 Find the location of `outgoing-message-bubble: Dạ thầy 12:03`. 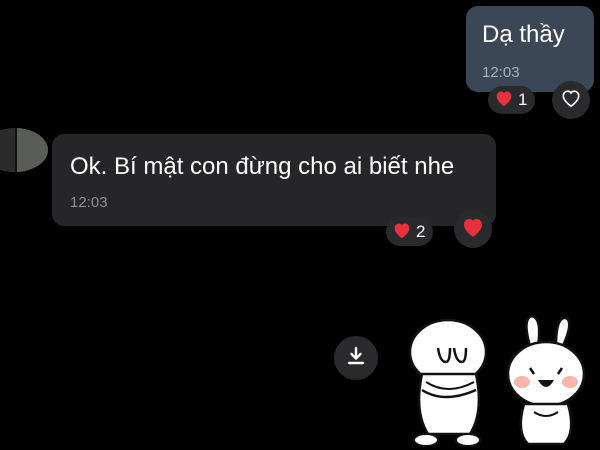

outgoing-message-bubble: Dạ thầy 12:03 is located at coordinates (530, 49).